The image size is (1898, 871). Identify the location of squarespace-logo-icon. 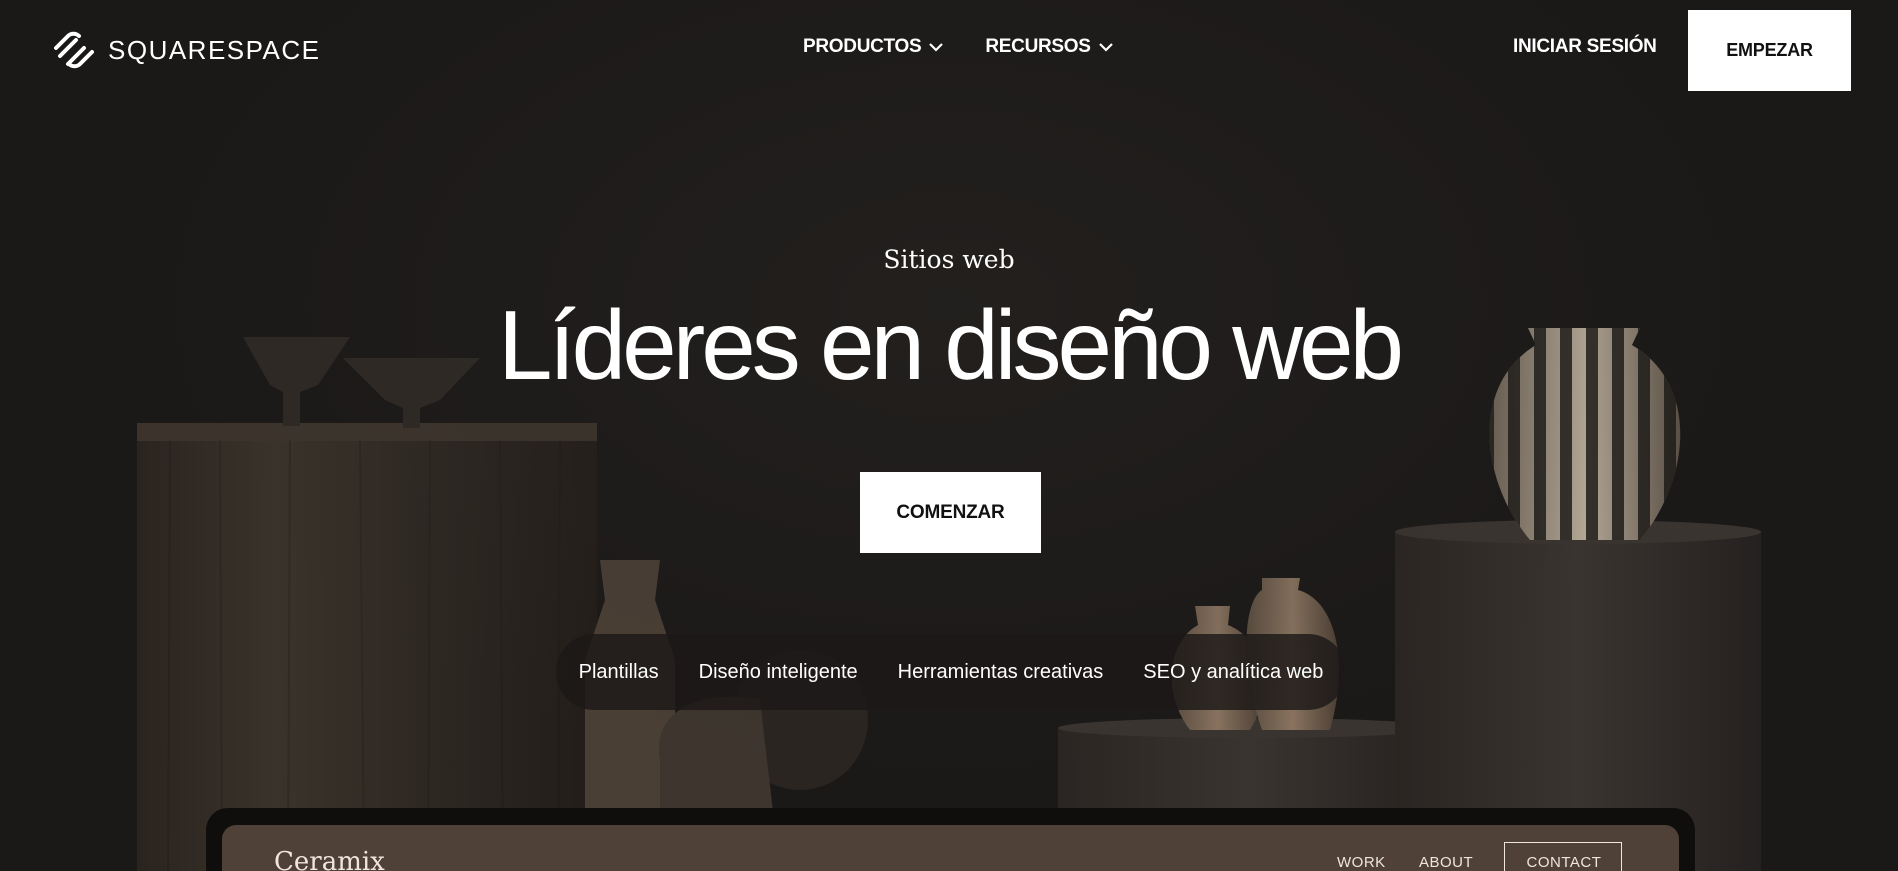
(74, 50).